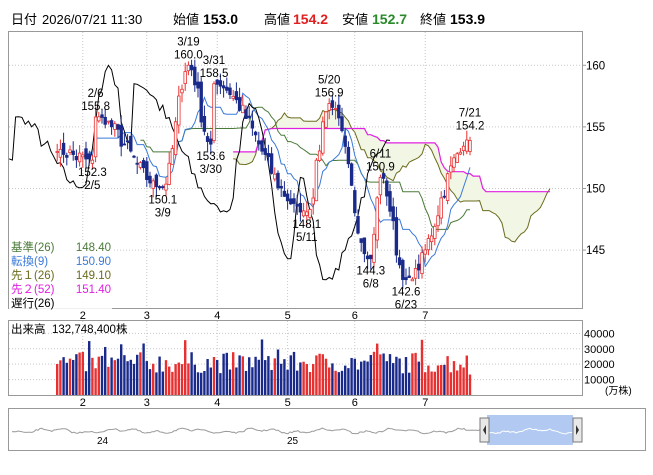 This screenshot has width=653, height=475. I want to click on svg-text: 154.2, so click(470, 127).